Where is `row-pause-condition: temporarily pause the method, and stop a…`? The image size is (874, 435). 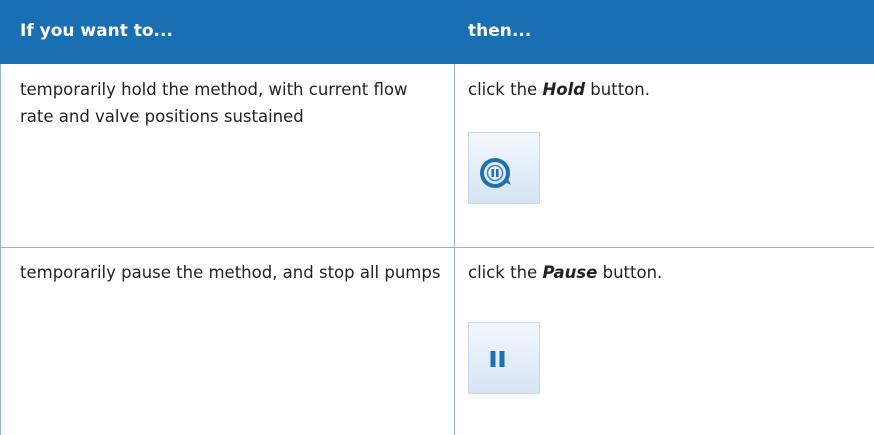
row-pause-condition: temporarily pause the method, and stop a… is located at coordinates (230, 272).